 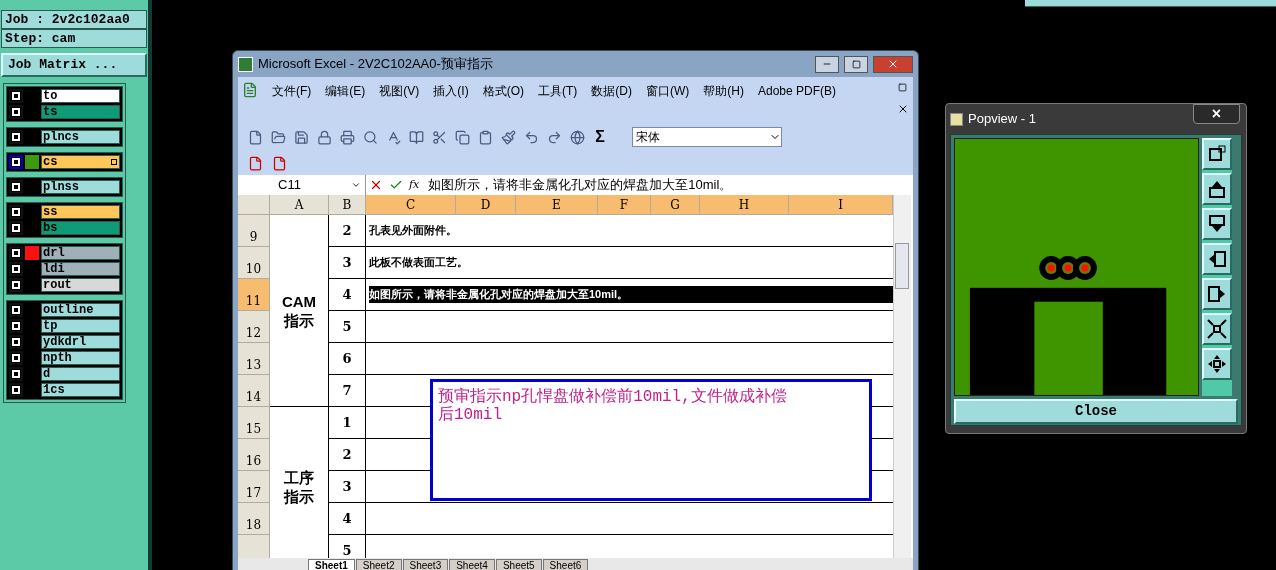 I want to click on sheet-tab: Sheet6, so click(x=565, y=564).